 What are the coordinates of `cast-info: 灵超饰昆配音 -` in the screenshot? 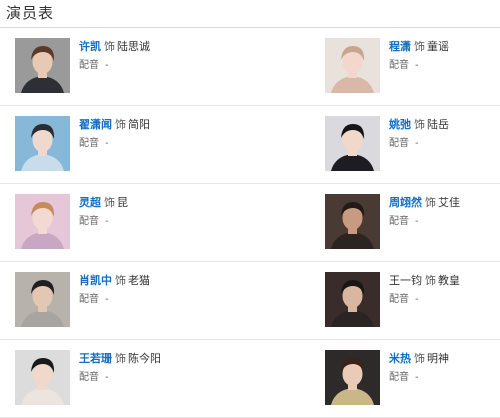 It's located at (103, 211).